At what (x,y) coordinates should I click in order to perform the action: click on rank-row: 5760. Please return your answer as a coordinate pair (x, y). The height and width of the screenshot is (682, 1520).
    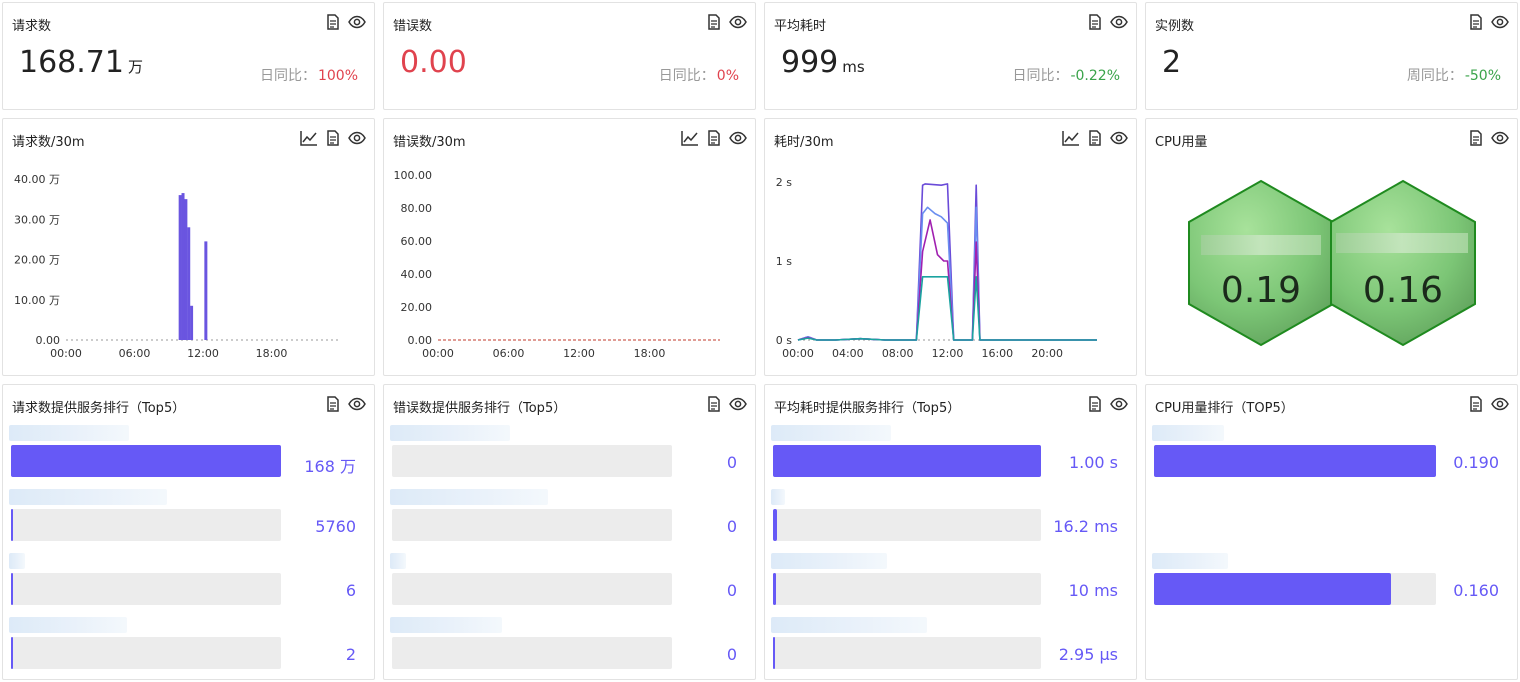
    Looking at the image, I should click on (188, 519).